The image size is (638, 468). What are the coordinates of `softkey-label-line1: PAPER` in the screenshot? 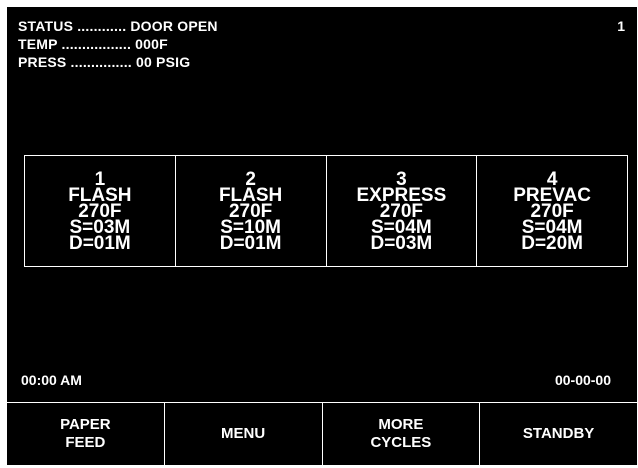 It's located at (85, 424).